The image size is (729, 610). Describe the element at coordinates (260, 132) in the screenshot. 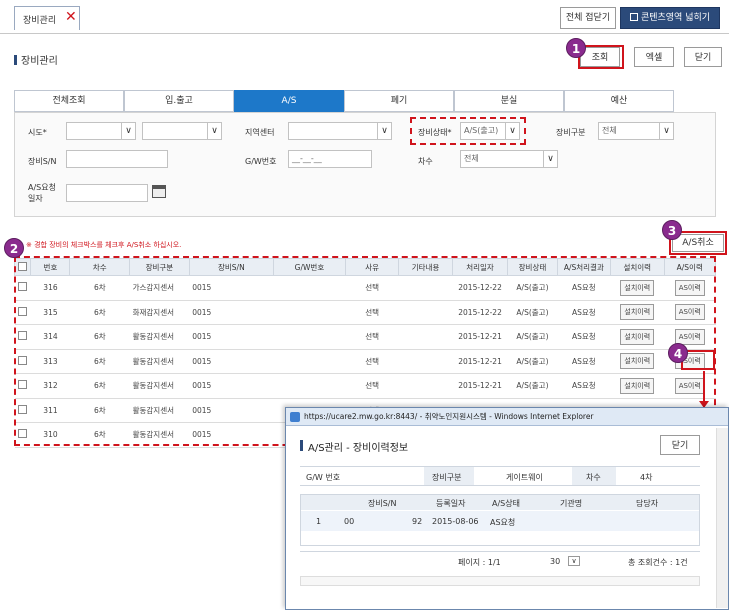

I see `region-label: 지역센터` at that location.